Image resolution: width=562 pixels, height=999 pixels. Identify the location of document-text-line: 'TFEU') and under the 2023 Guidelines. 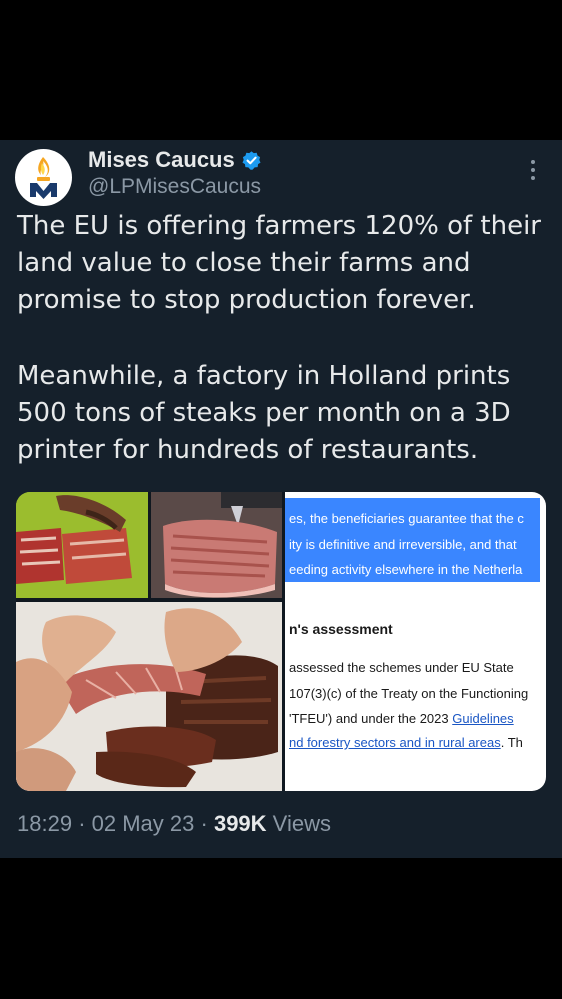
(416, 718).